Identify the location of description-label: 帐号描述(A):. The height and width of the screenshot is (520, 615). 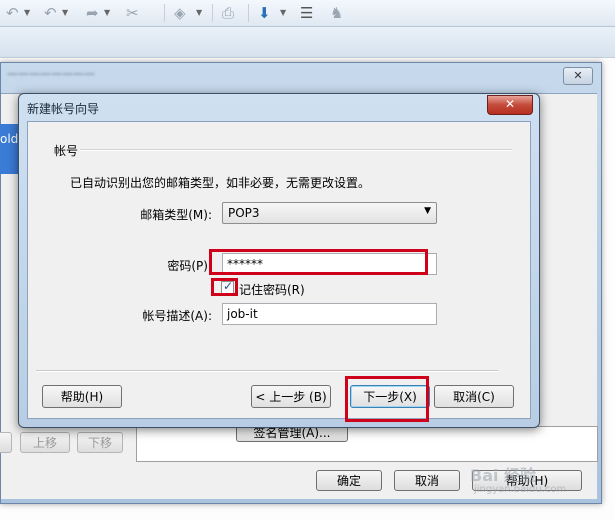
(177, 316).